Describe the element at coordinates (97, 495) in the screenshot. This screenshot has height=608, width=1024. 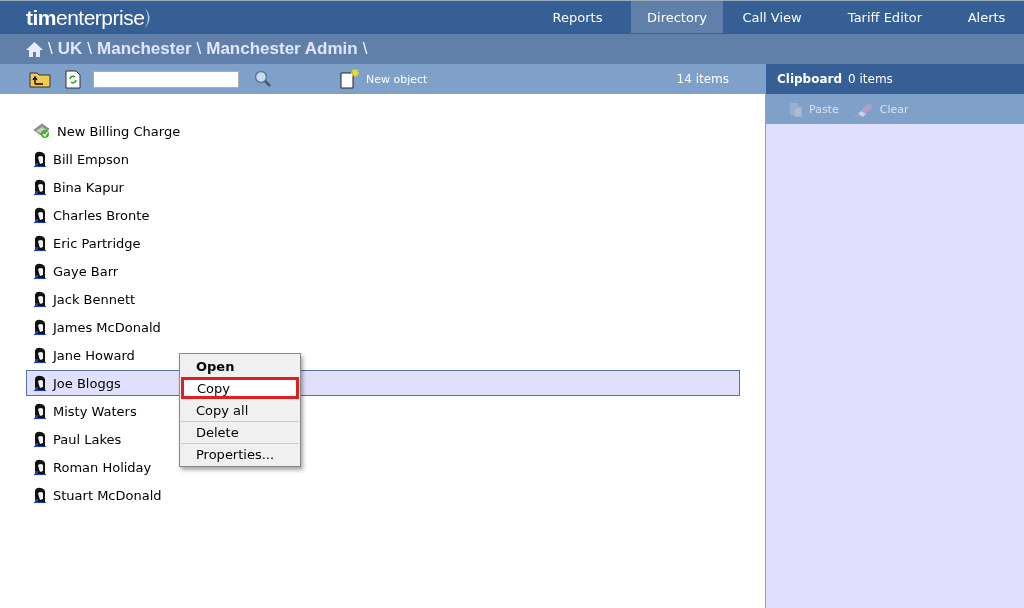
I see `directory-item: Stuart McDonald` at that location.